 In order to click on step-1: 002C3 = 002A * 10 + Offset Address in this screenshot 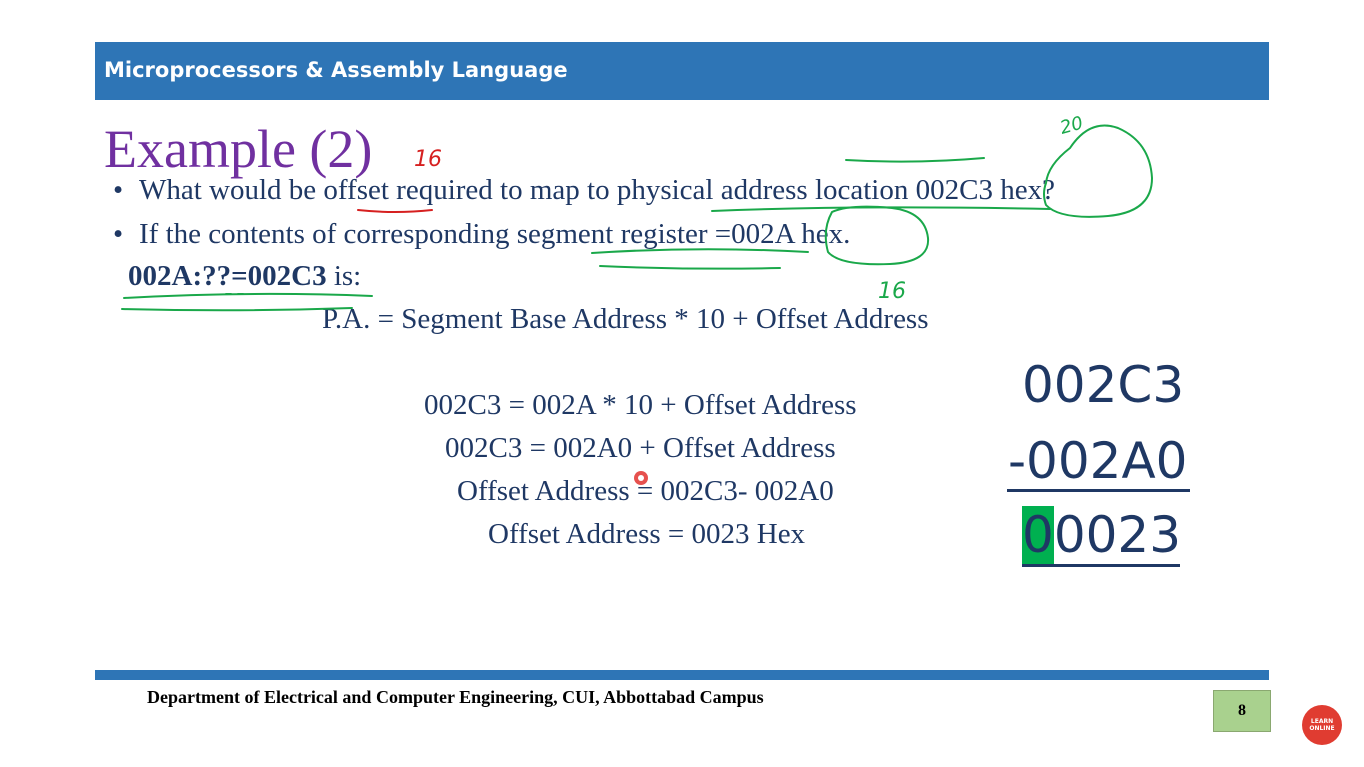, I will do `click(640, 405)`.